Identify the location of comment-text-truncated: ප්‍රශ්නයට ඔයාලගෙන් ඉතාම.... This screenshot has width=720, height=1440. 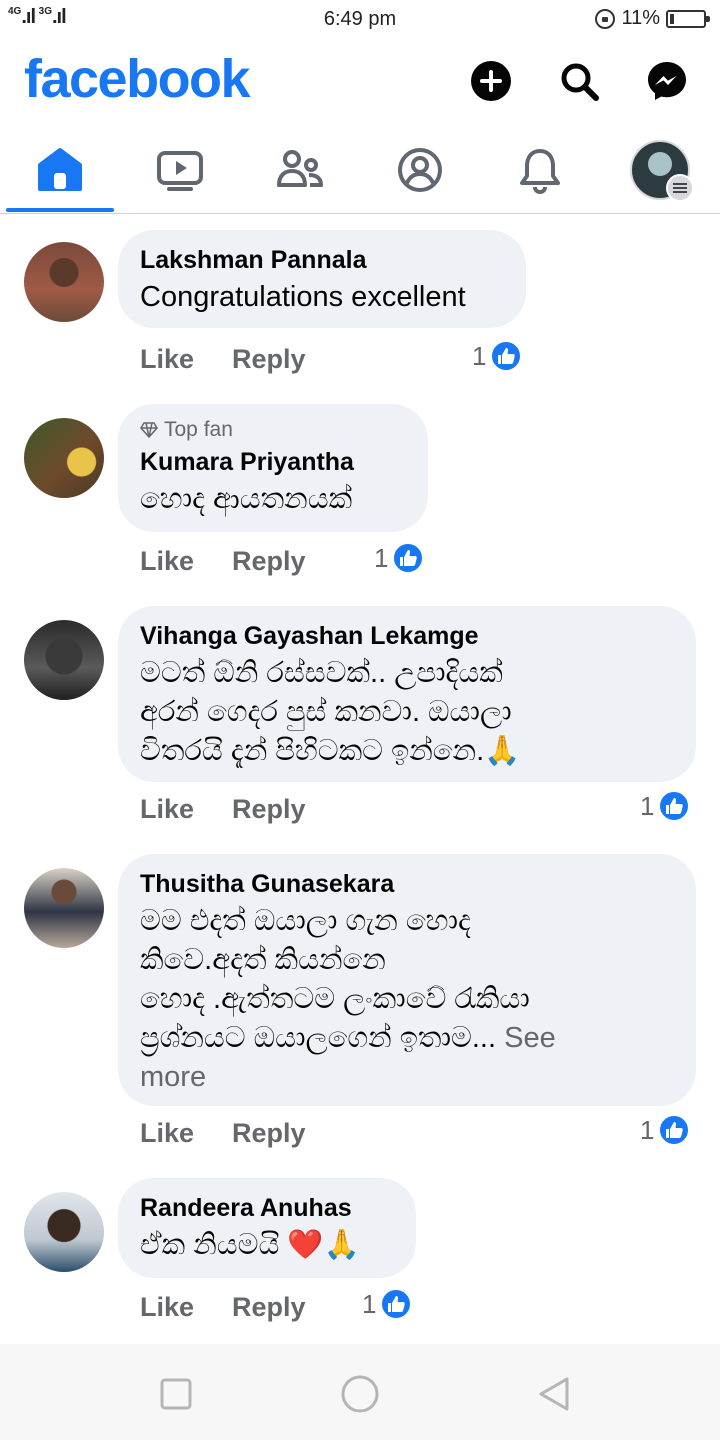
(318, 1038).